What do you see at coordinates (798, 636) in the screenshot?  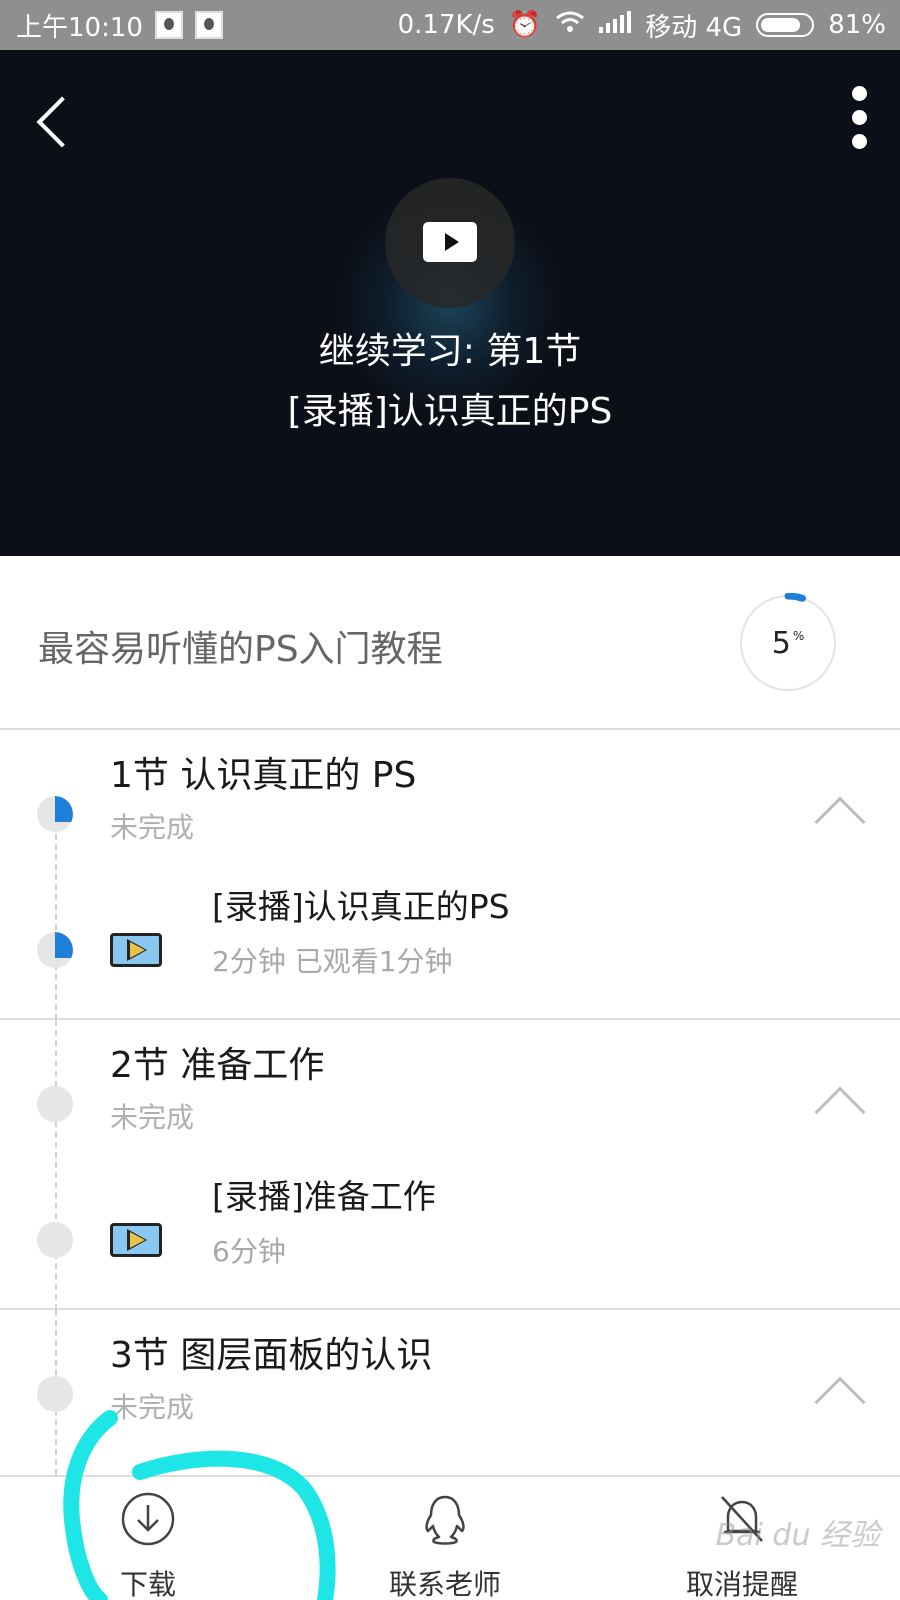 I see `progress-unit: %` at bounding box center [798, 636].